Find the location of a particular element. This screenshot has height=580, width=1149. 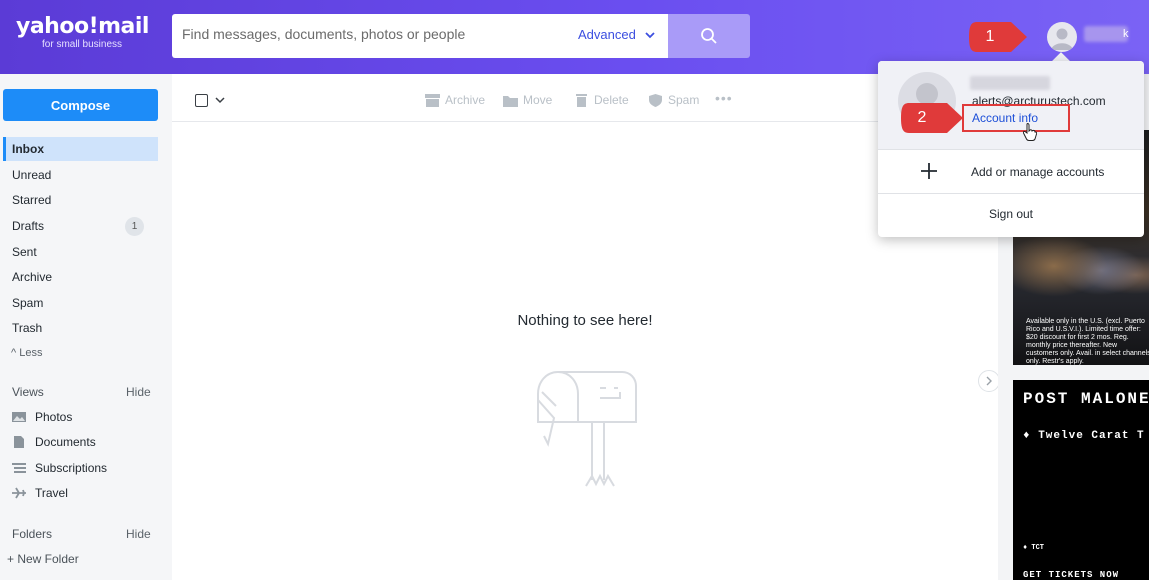

folders-hide-link: Hide is located at coordinates (138, 534).